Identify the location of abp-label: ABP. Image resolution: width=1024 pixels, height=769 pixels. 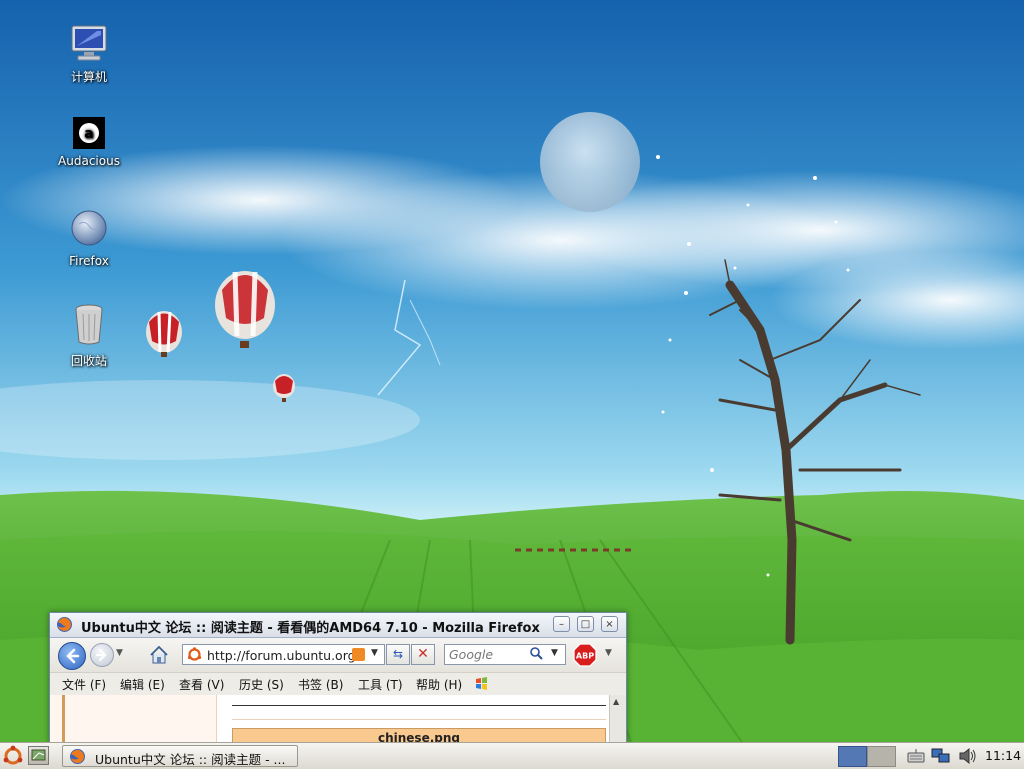
(585, 656).